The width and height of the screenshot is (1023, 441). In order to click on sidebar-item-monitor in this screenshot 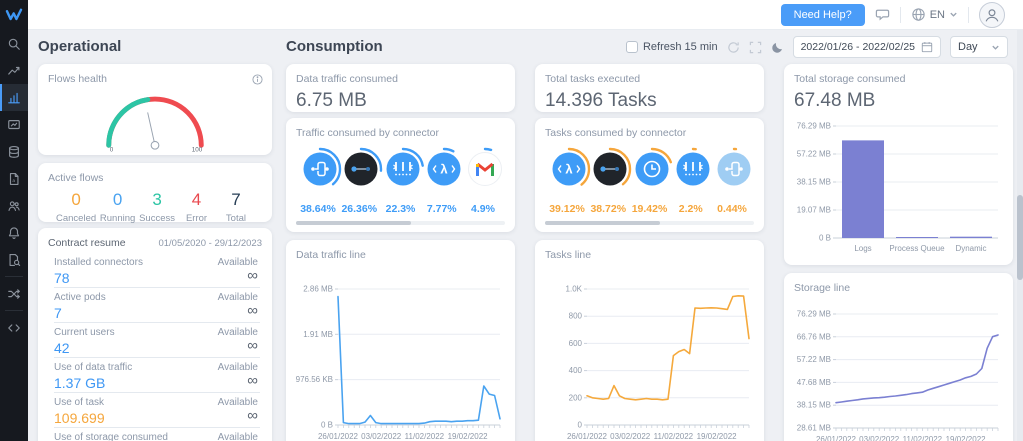, I will do `click(14, 124)`.